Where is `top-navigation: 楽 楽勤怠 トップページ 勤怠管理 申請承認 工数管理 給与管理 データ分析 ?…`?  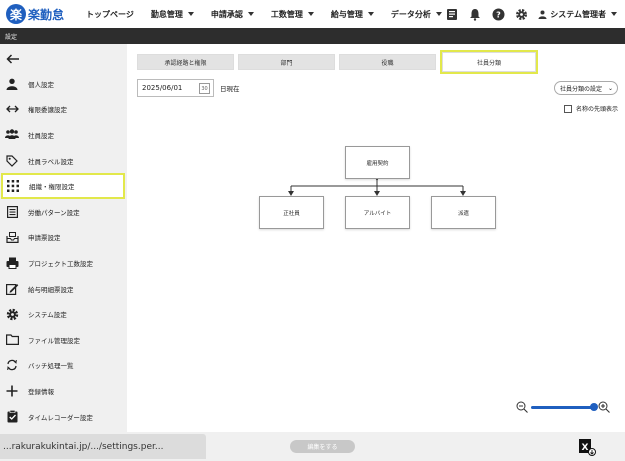
top-navigation: 楽 楽勤怠 トップページ 勤怠管理 申請承認 工数管理 給与管理 データ分析 ?… is located at coordinates (312, 14).